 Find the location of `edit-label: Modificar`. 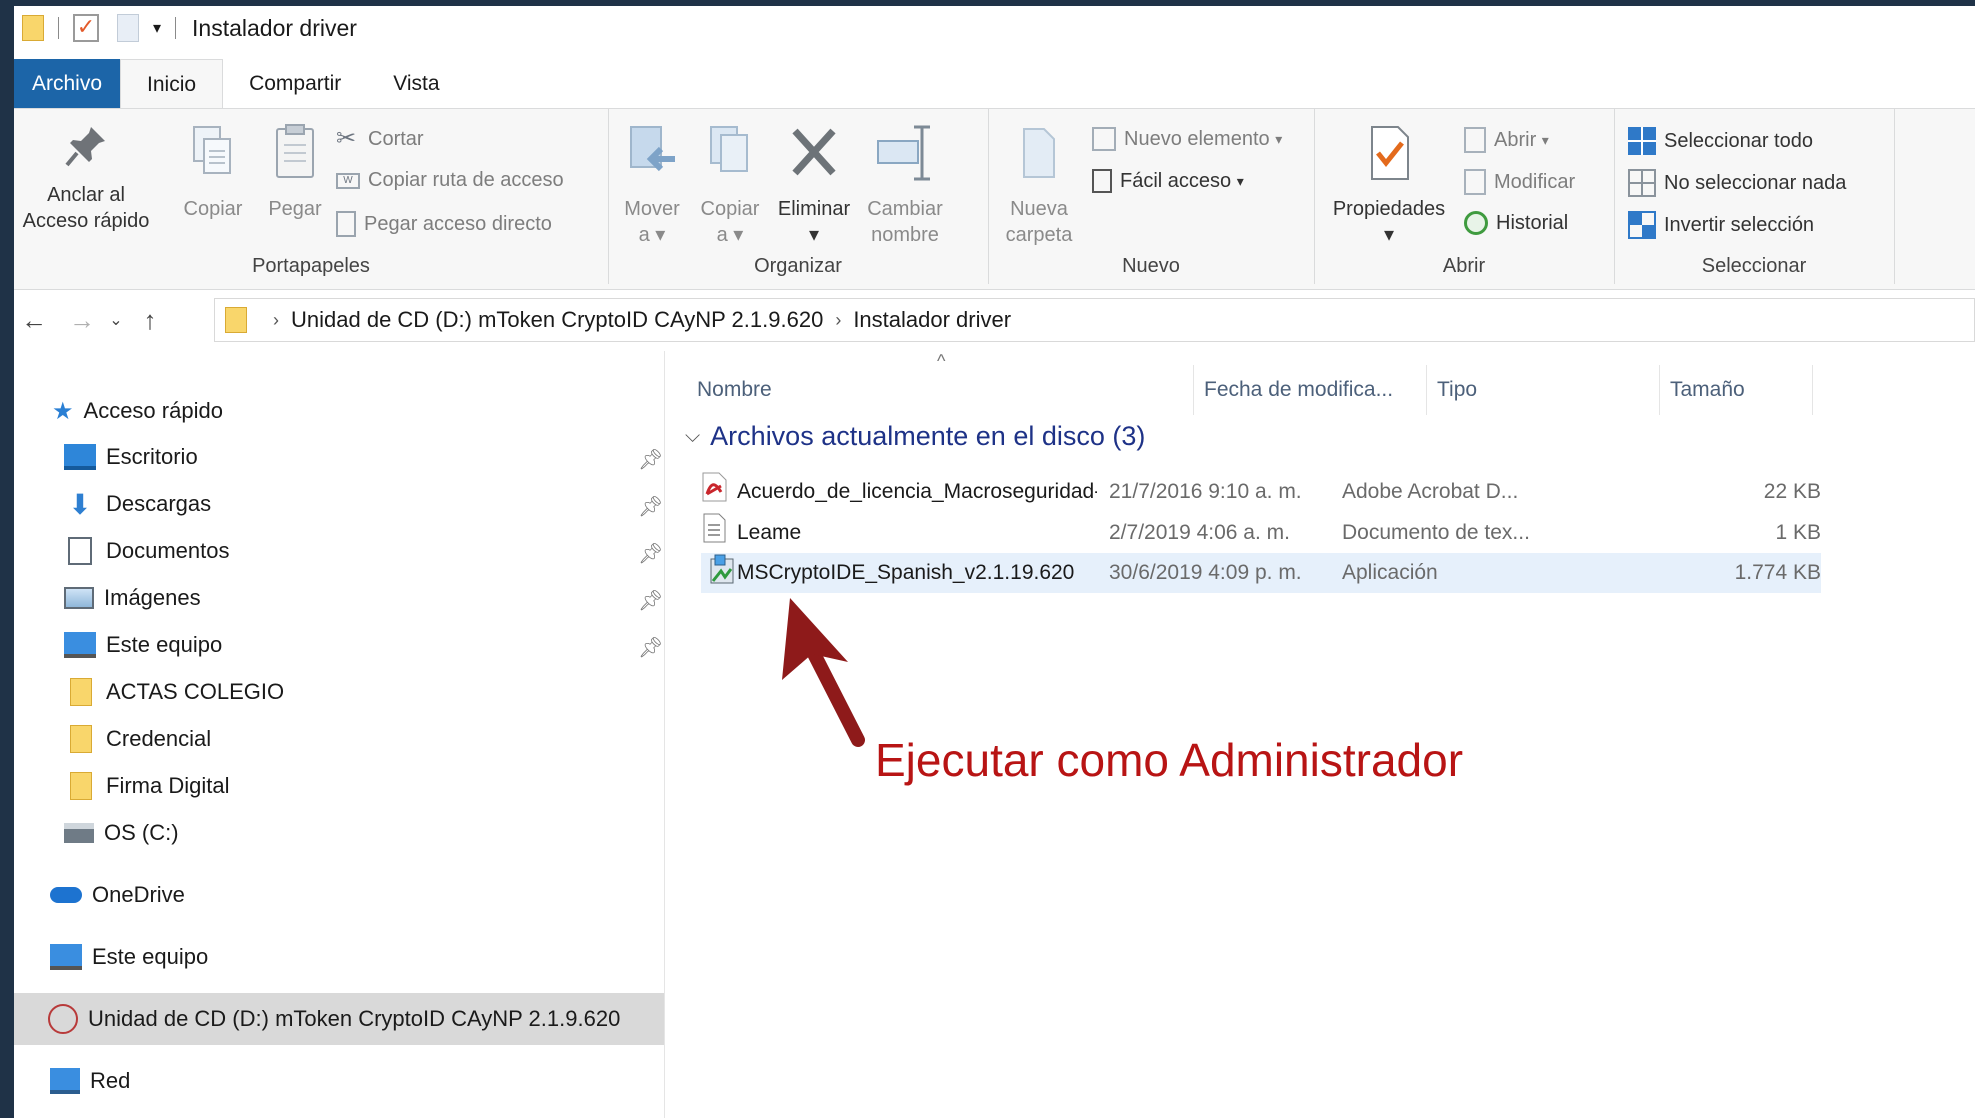

edit-label: Modificar is located at coordinates (1535, 181).